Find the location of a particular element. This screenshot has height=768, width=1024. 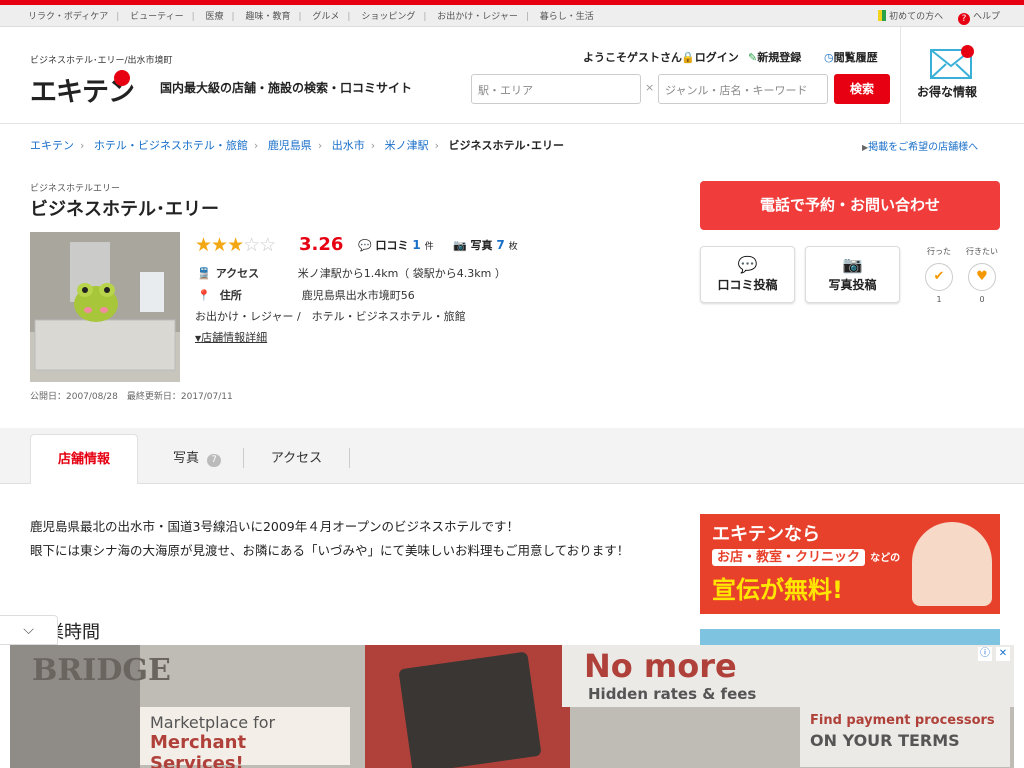

notification-dot-icon is located at coordinates (967, 51).